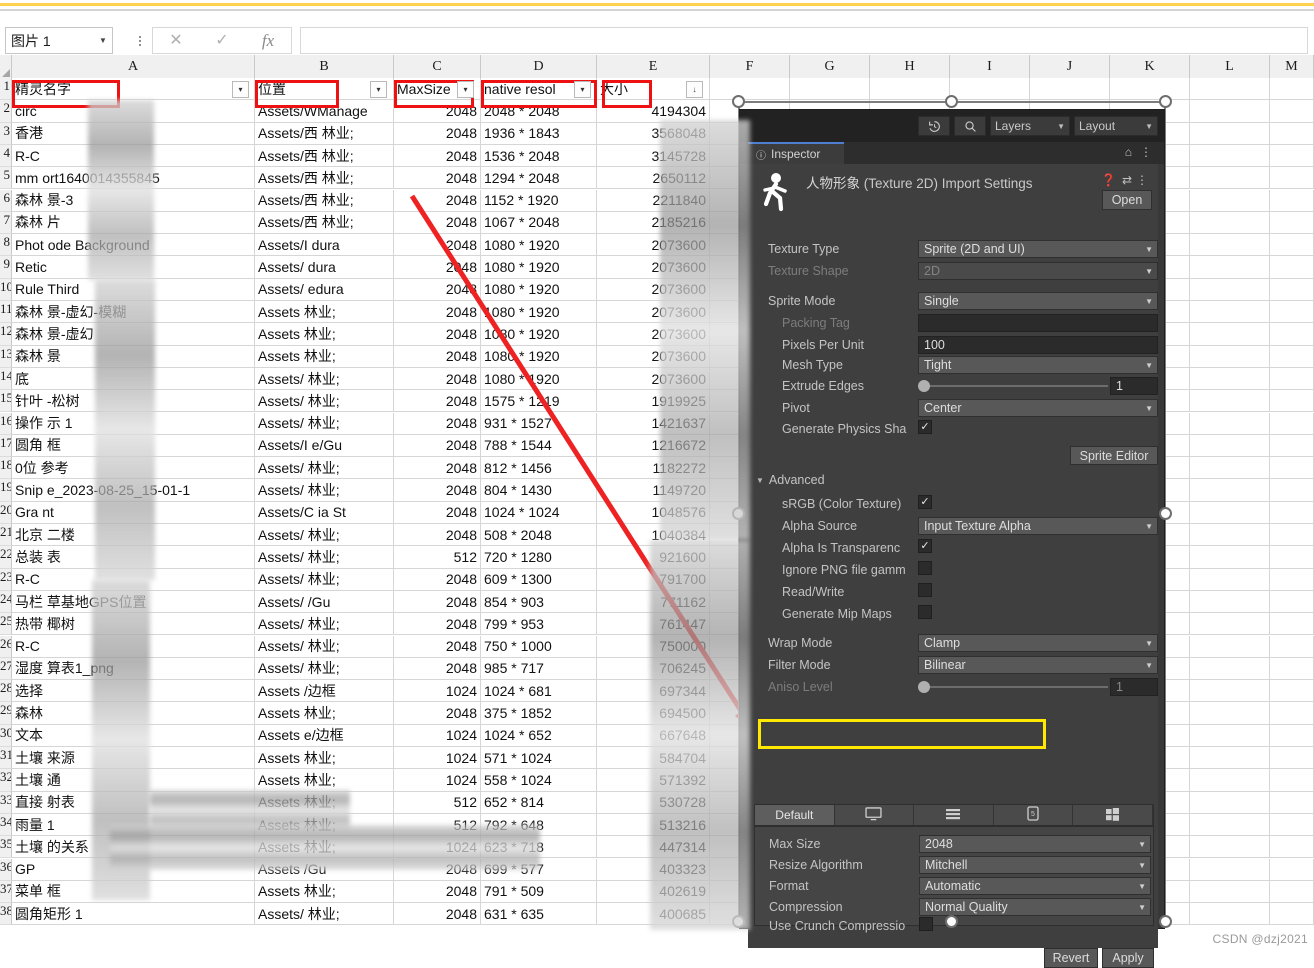  What do you see at coordinates (796, 153) in the screenshot?
I see `tab-inspector: ⓘ Inspector` at bounding box center [796, 153].